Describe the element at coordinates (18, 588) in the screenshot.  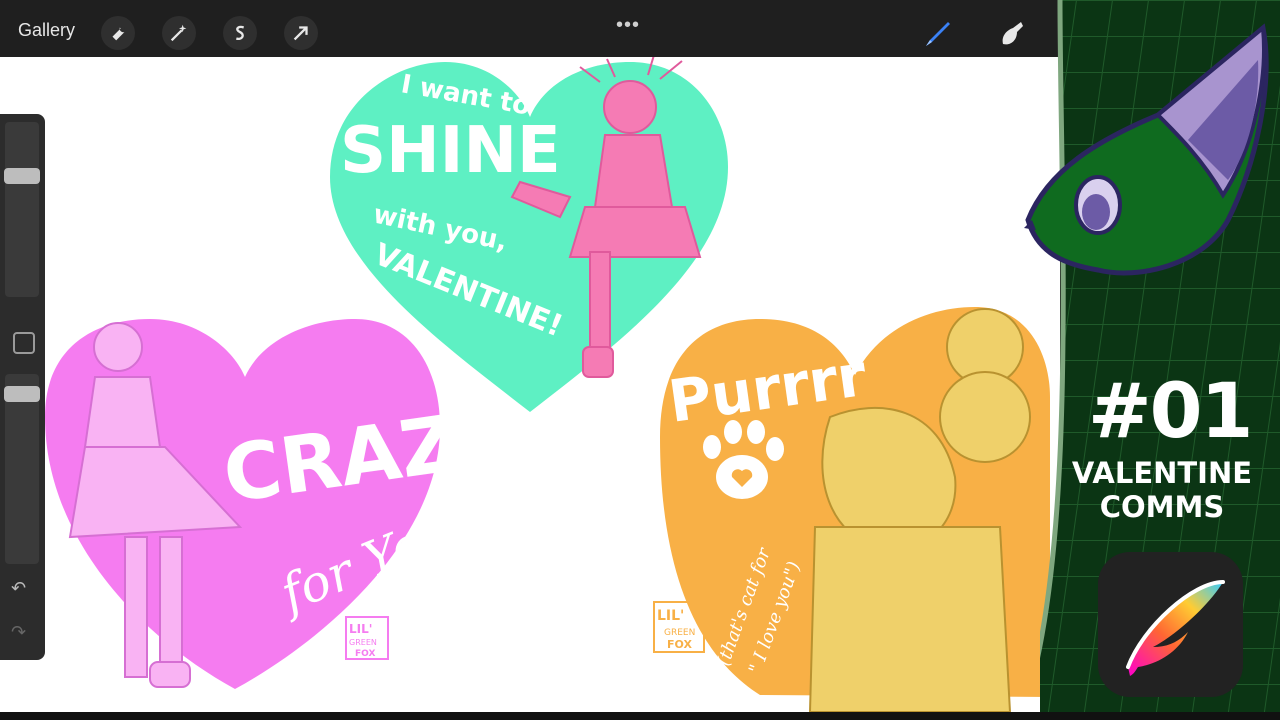
I see `undo-icon: ↶` at that location.